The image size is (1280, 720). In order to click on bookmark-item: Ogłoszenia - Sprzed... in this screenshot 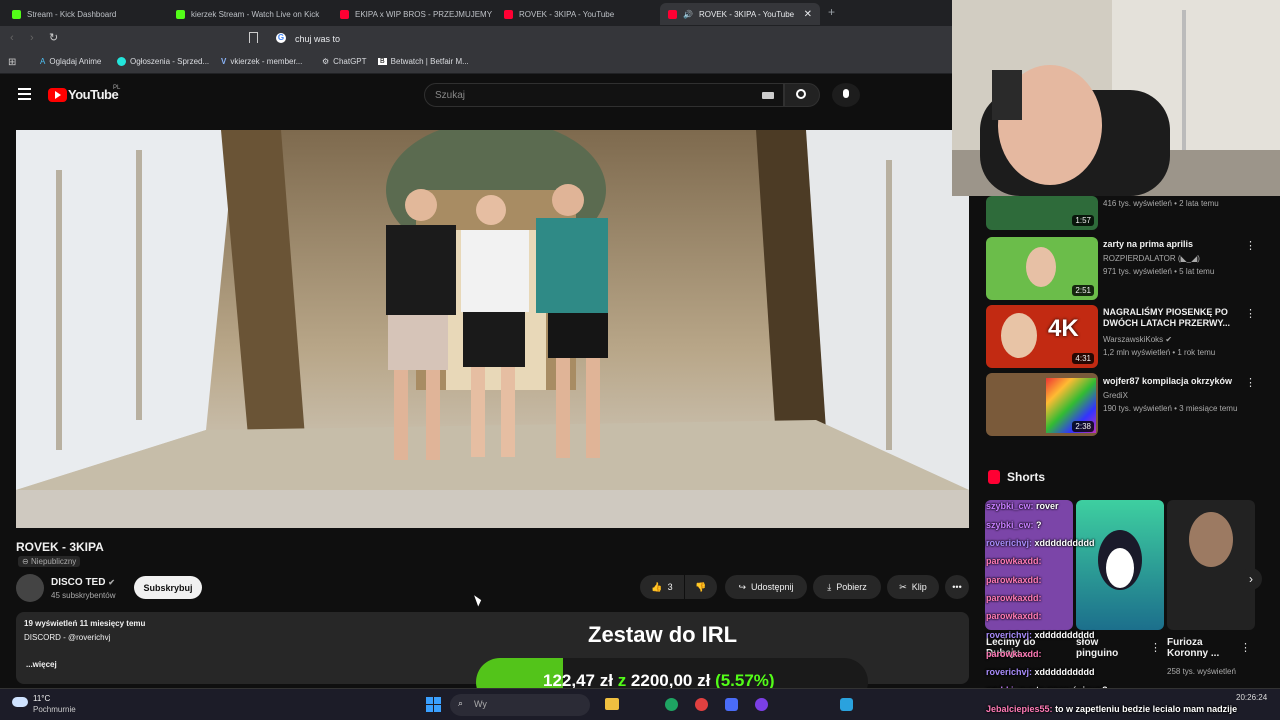, I will do `click(163, 61)`.